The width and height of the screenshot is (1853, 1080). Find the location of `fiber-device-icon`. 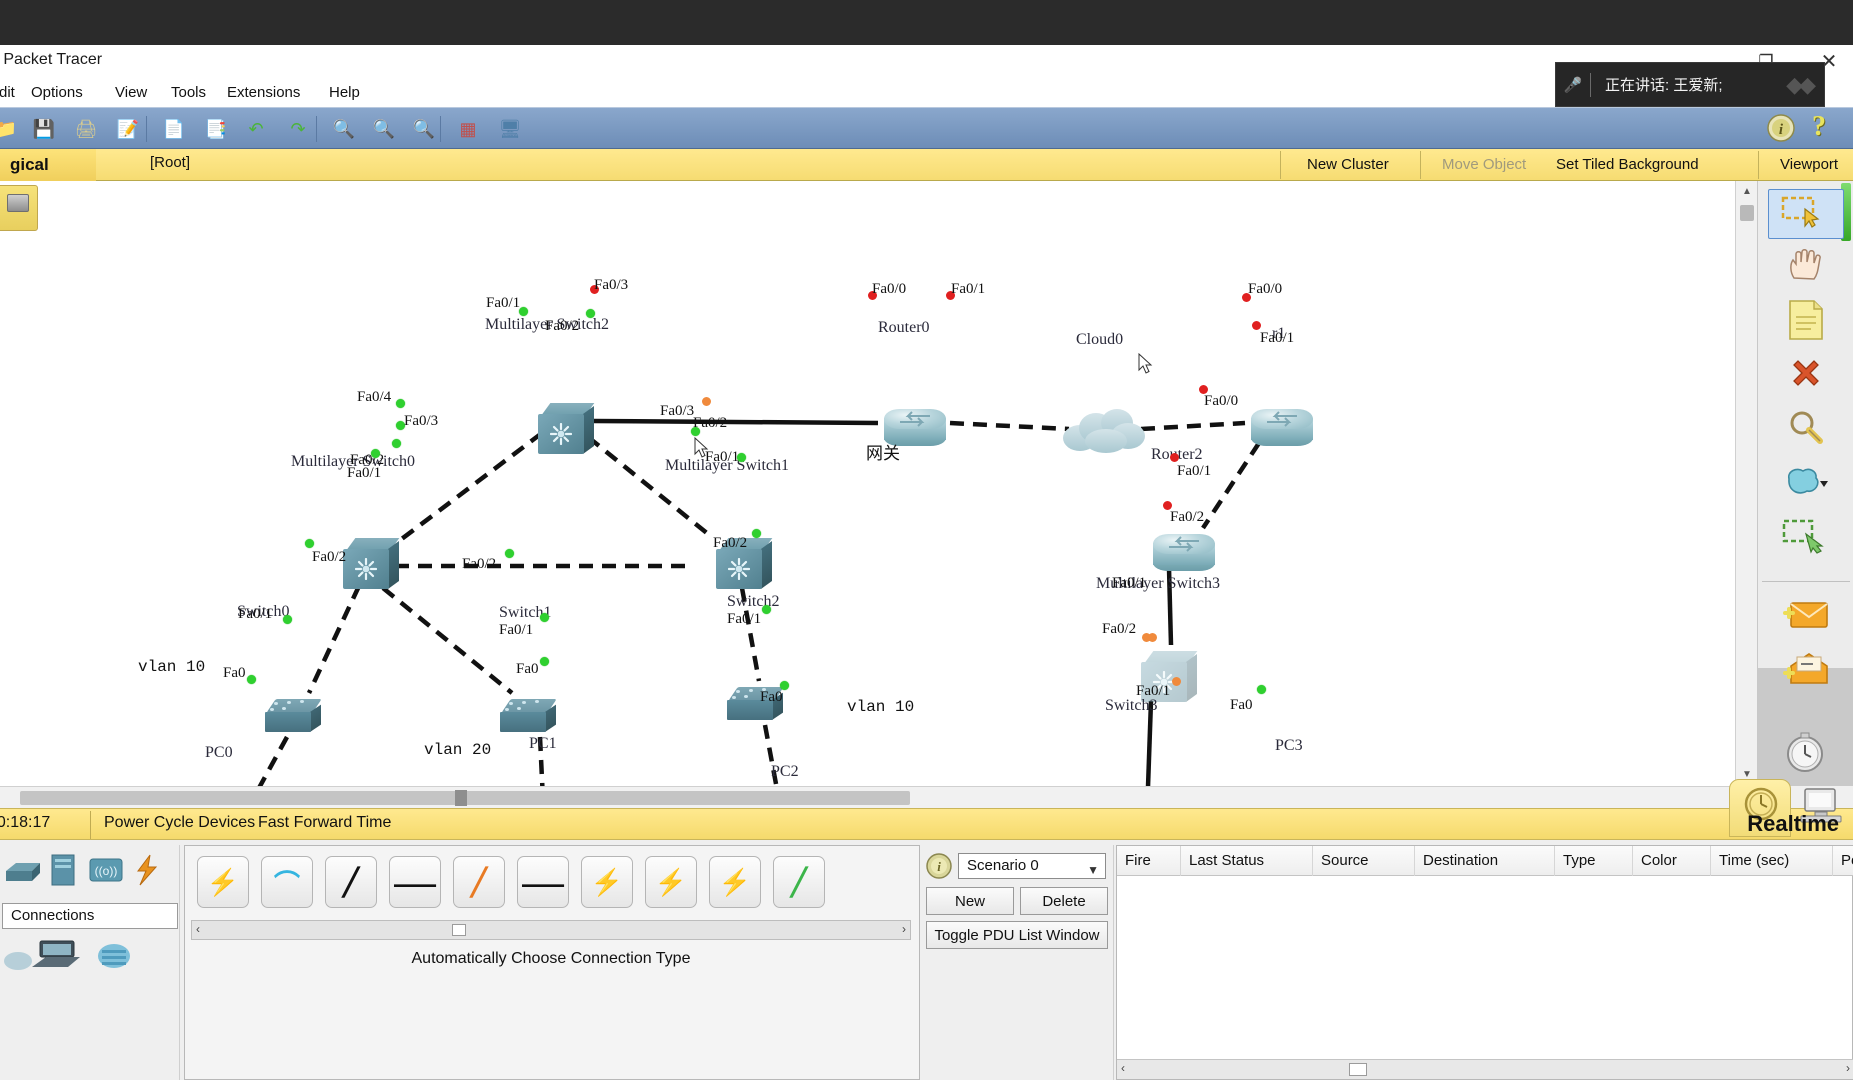

fiber-device-icon is located at coordinates (114, 956).